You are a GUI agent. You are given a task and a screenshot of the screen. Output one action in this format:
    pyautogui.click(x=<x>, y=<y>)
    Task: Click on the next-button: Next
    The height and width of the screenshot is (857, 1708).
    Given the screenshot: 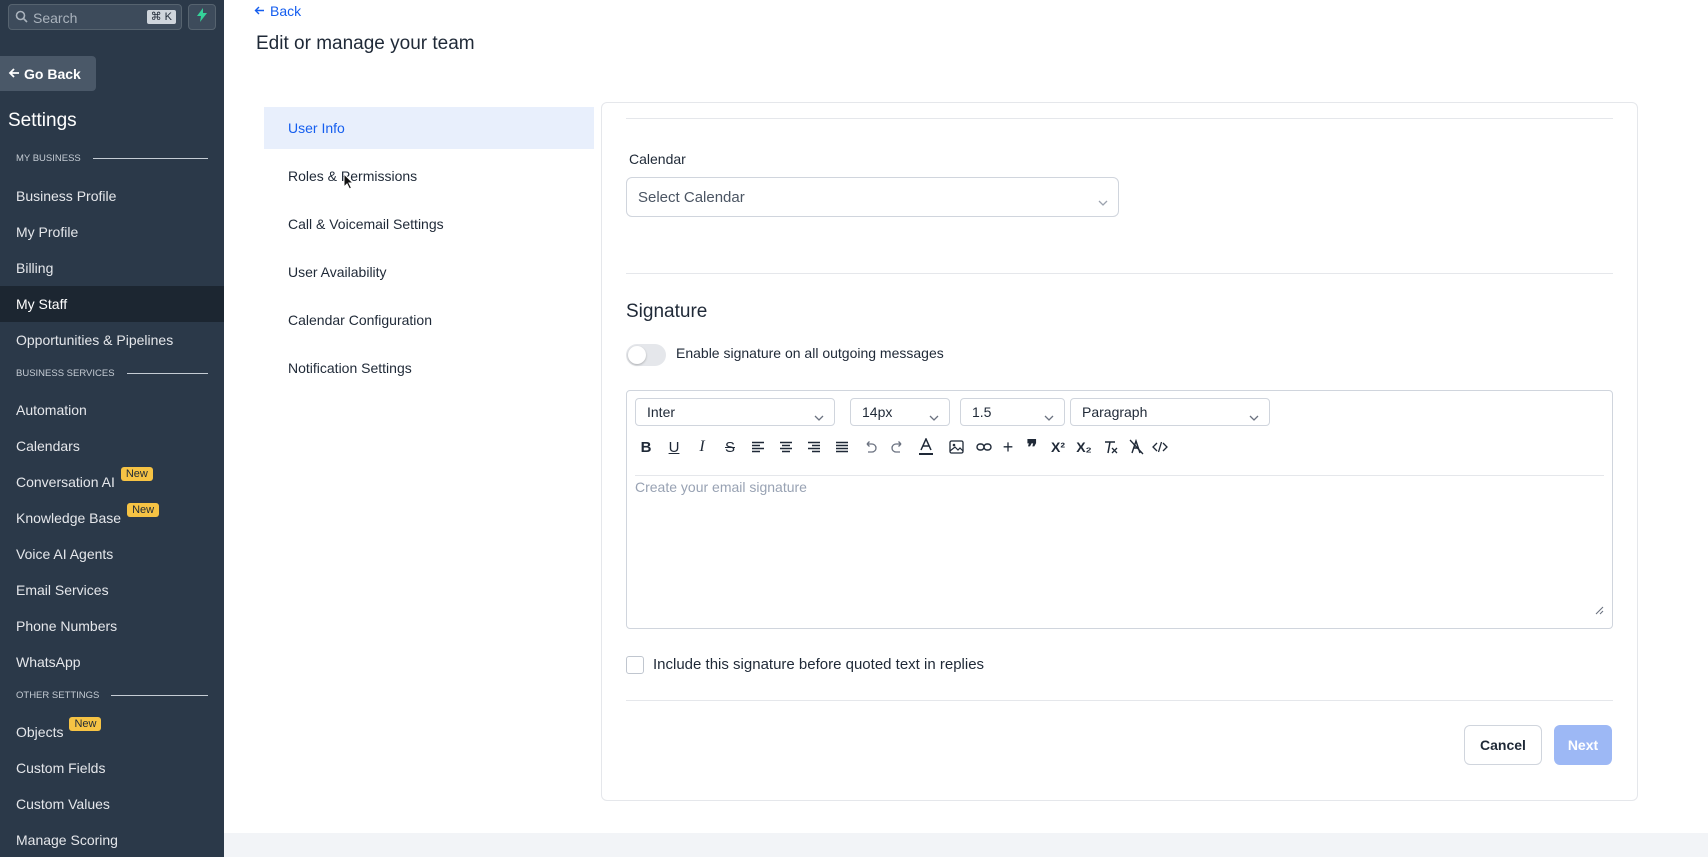 What is the action you would take?
    pyautogui.click(x=1583, y=745)
    